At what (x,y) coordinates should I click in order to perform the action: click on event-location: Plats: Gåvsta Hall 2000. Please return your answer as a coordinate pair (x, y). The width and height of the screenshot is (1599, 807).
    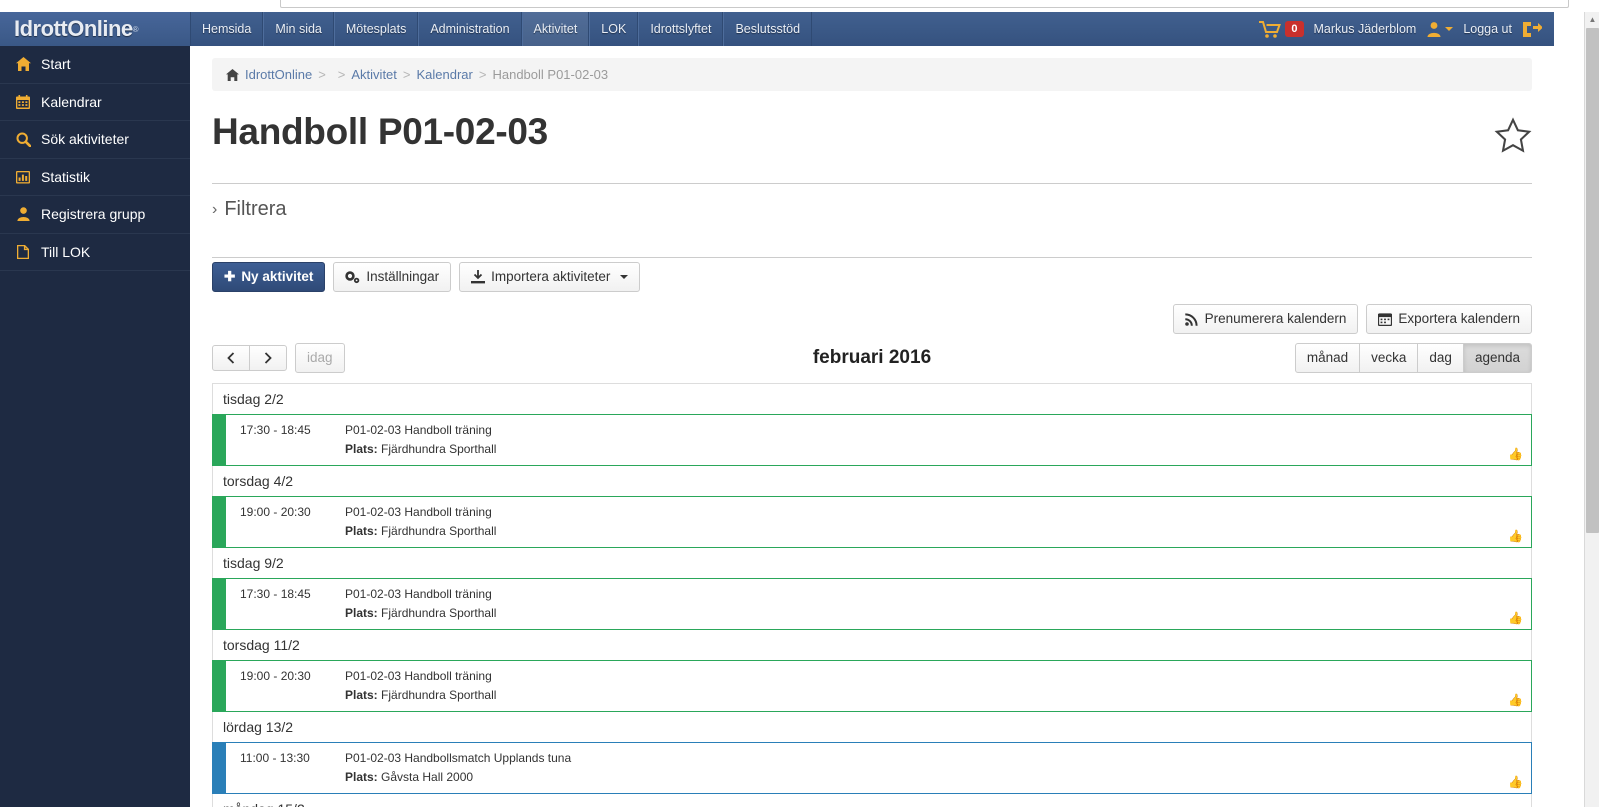
    Looking at the image, I should click on (409, 777).